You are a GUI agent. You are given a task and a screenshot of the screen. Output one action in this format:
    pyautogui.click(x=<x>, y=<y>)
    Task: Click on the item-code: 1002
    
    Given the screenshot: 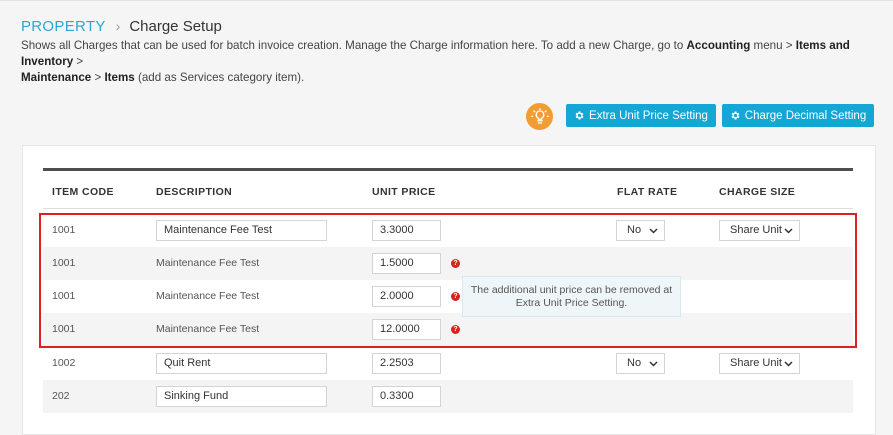 What is the action you would take?
    pyautogui.click(x=64, y=363)
    